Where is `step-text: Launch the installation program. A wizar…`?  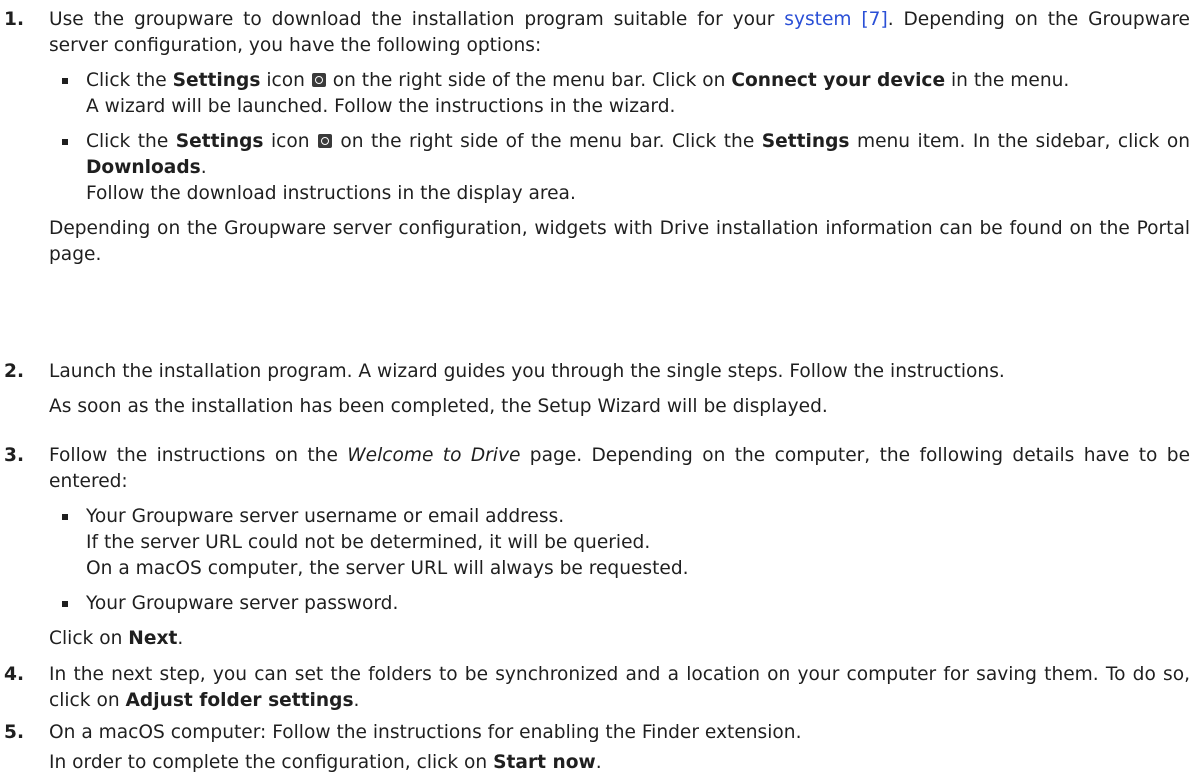 step-text: Launch the installation program. A wizar… is located at coordinates (527, 371).